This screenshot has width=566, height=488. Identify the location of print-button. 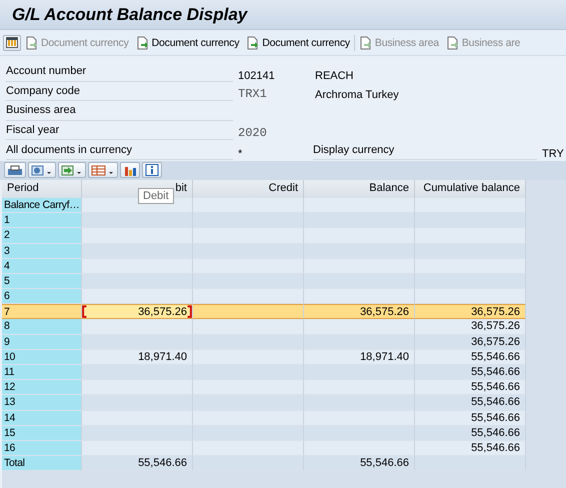
(15, 170).